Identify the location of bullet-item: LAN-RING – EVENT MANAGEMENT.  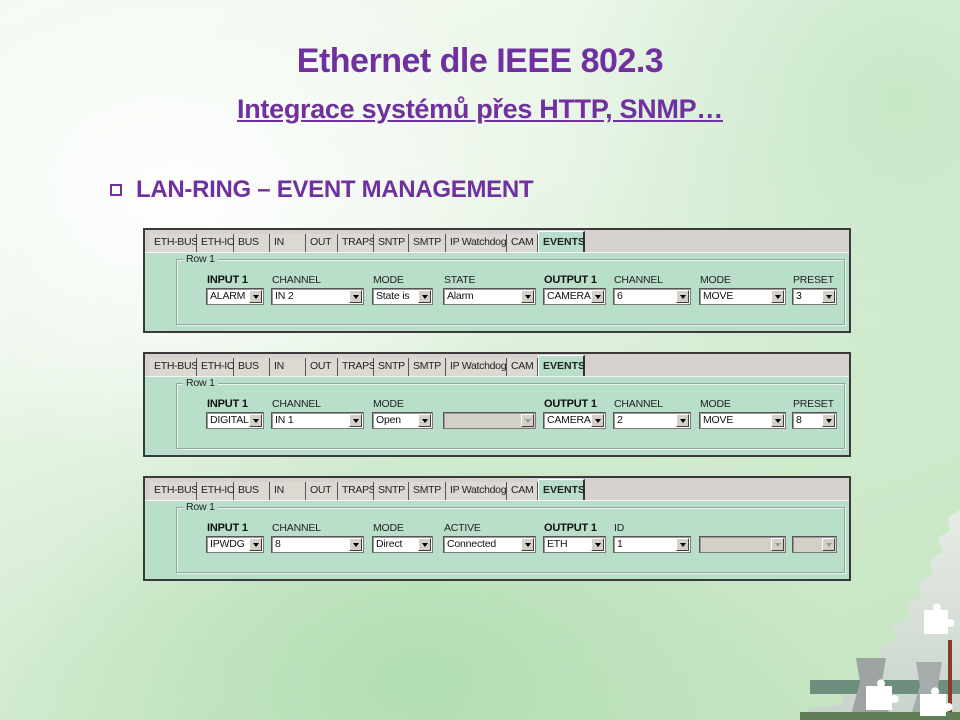
(322, 190).